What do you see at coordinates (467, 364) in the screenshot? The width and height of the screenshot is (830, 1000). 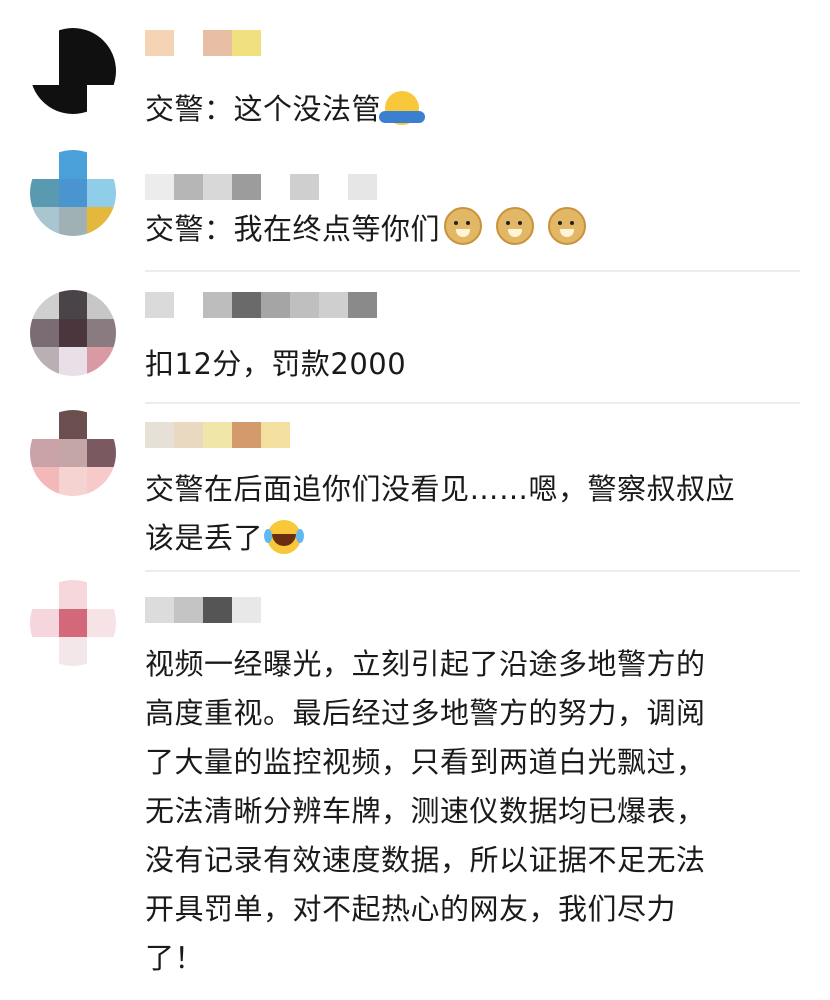 I see `comment-text: 扣12分，罚款2000` at bounding box center [467, 364].